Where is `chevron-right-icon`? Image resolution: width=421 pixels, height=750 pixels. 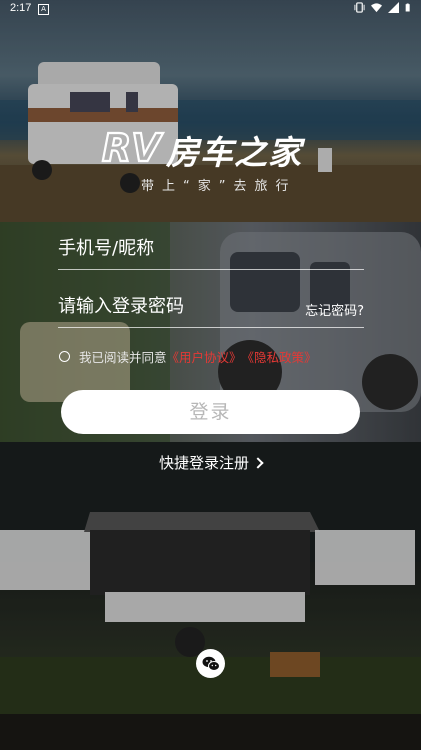 chevron-right-icon is located at coordinates (258, 463).